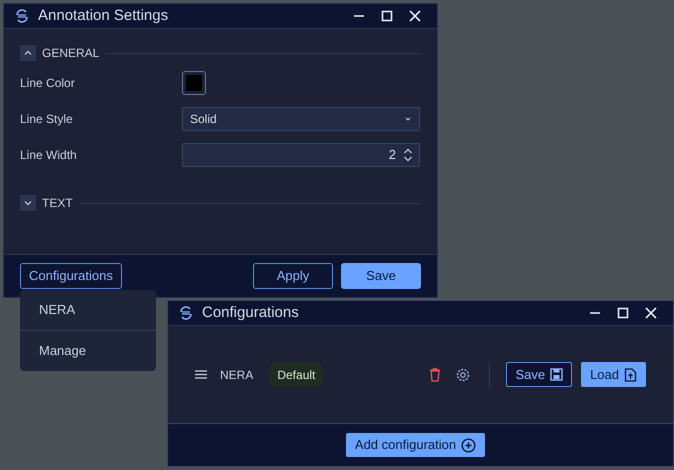  Describe the element at coordinates (301, 119) in the screenshot. I see `style-dropdown: Solid` at that location.